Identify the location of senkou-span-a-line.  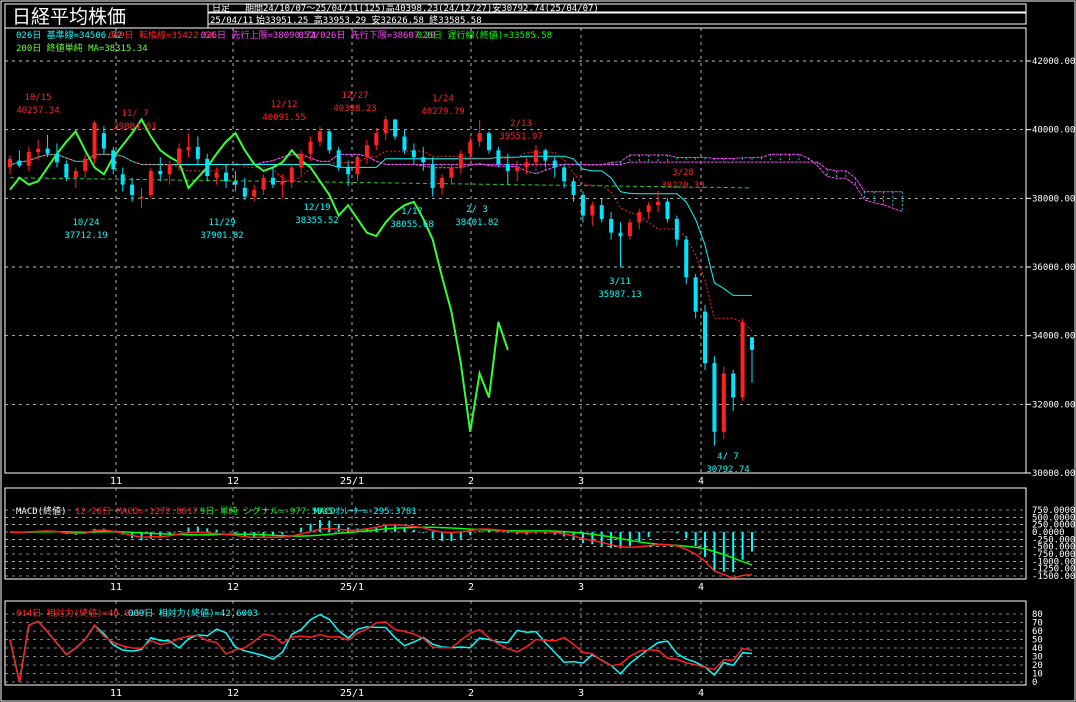
(578, 182).